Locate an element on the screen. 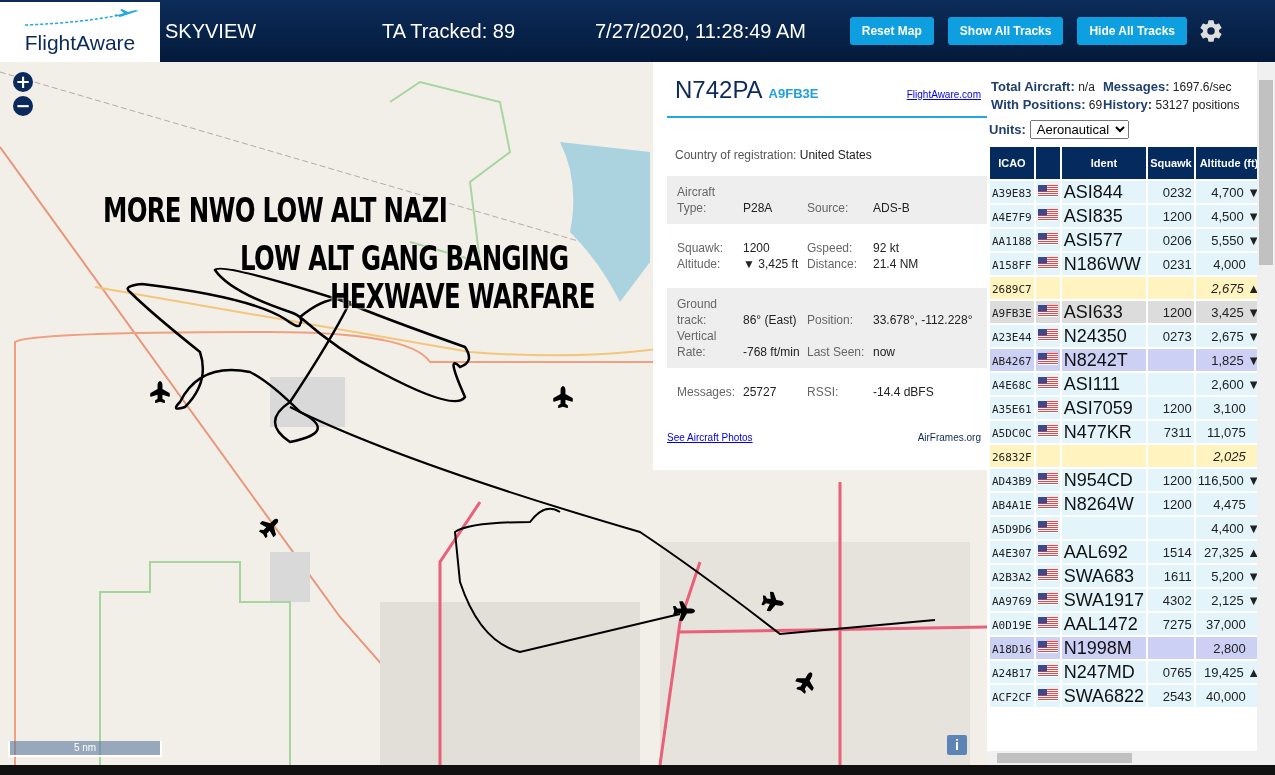 This screenshot has width=1275, height=775. icao-cell: 26832F is located at coordinates (1012, 456).